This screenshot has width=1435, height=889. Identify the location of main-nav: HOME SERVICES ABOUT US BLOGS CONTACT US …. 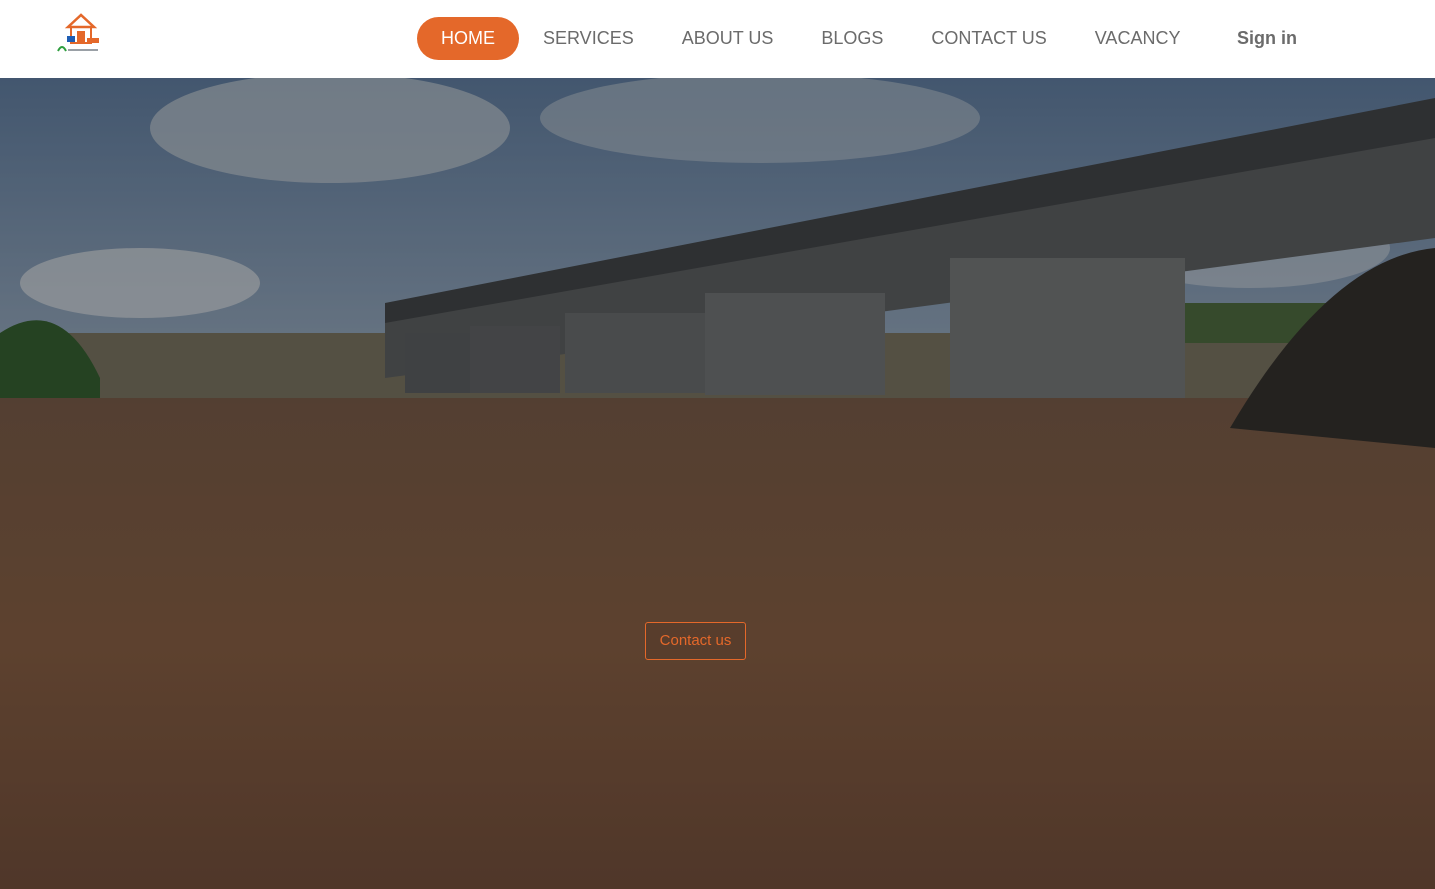
(810, 38).